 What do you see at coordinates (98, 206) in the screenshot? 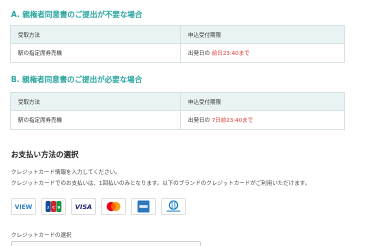
I see `card-brand-list: VIEW J C B VISA` at bounding box center [98, 206].